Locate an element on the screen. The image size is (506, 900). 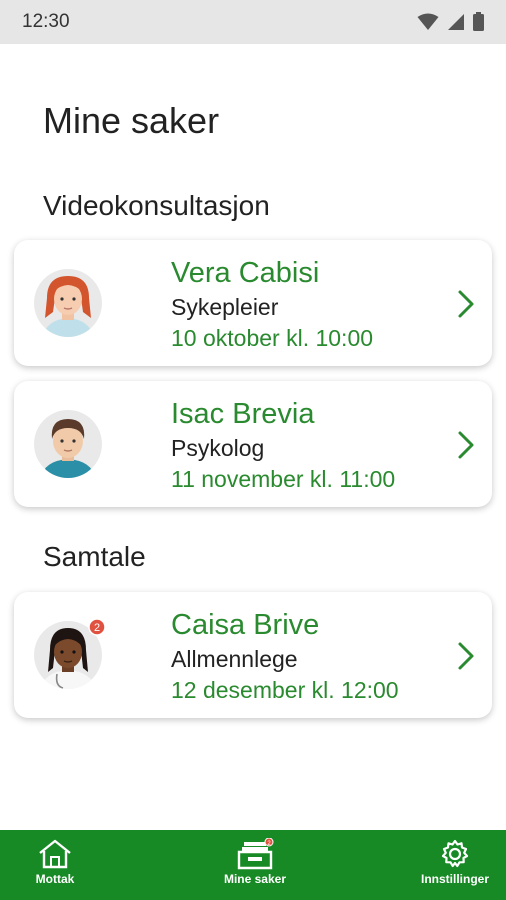
contact-name: Isac Brevia is located at coordinates (243, 414).